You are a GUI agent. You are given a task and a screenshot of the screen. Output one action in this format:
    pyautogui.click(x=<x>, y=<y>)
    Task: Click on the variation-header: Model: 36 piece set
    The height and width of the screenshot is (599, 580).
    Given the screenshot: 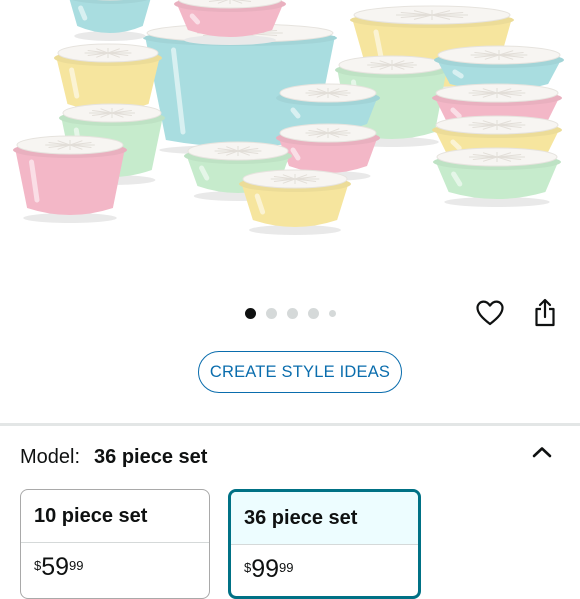 What is the action you would take?
    pyautogui.click(x=113, y=457)
    